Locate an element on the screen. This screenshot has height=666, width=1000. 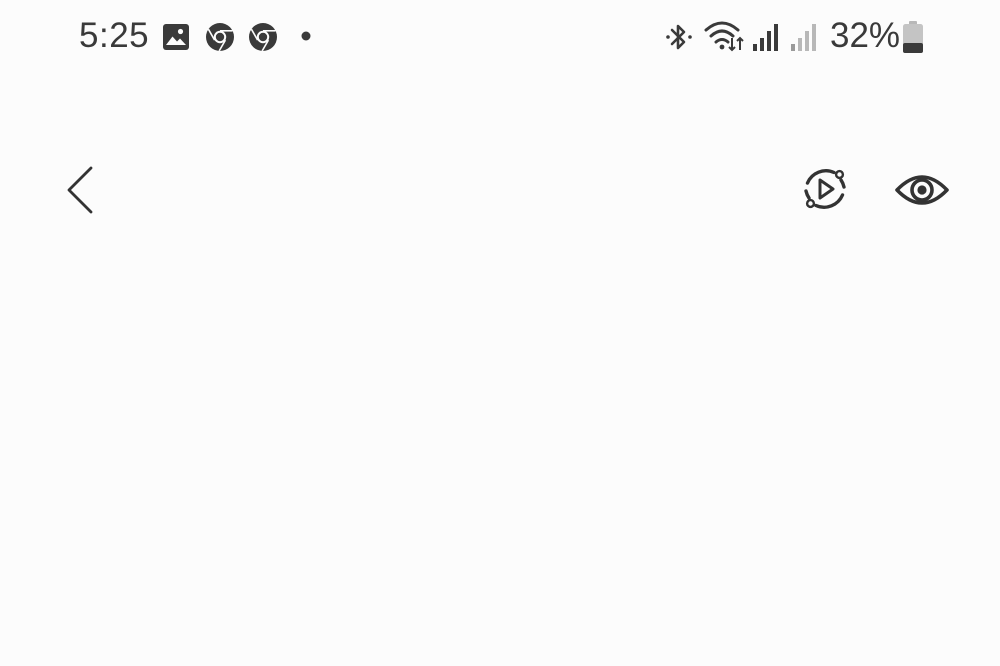
battery-icon is located at coordinates (913, 37).